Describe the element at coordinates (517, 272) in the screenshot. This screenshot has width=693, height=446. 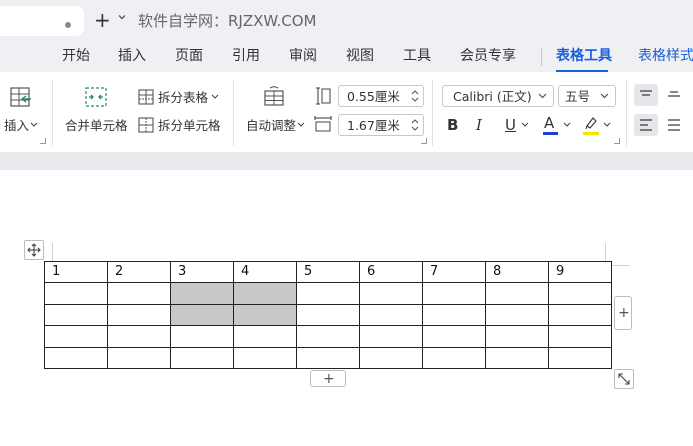
I see `table-cell: 8` at that location.